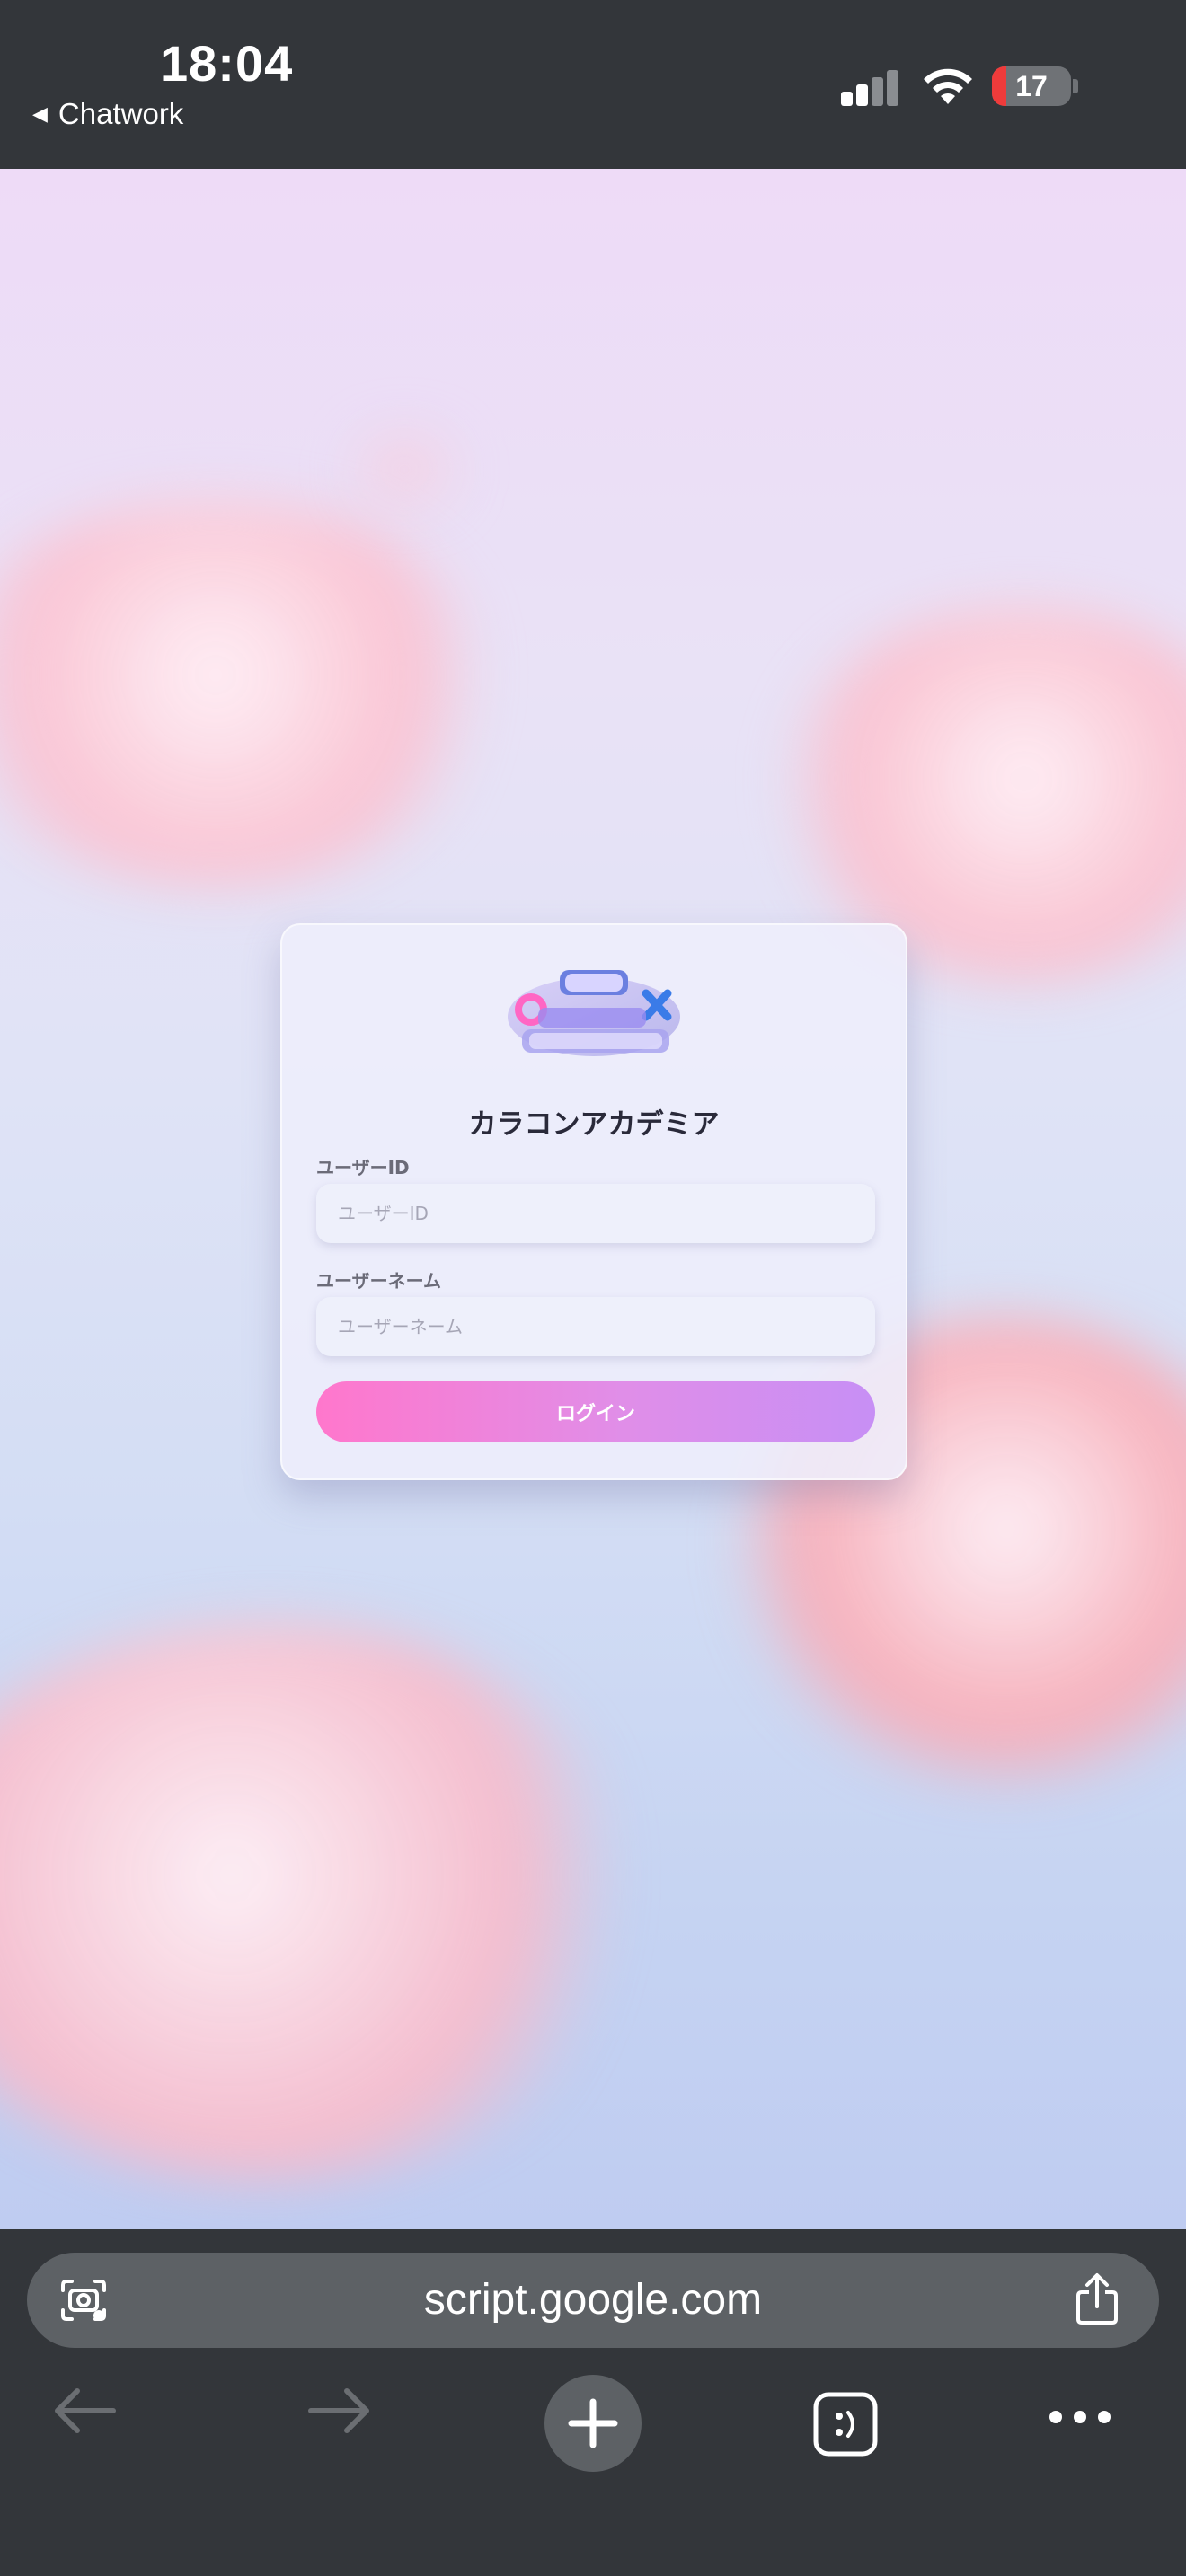  I want to click on app-title: カラコンアカデミア, so click(594, 1124).